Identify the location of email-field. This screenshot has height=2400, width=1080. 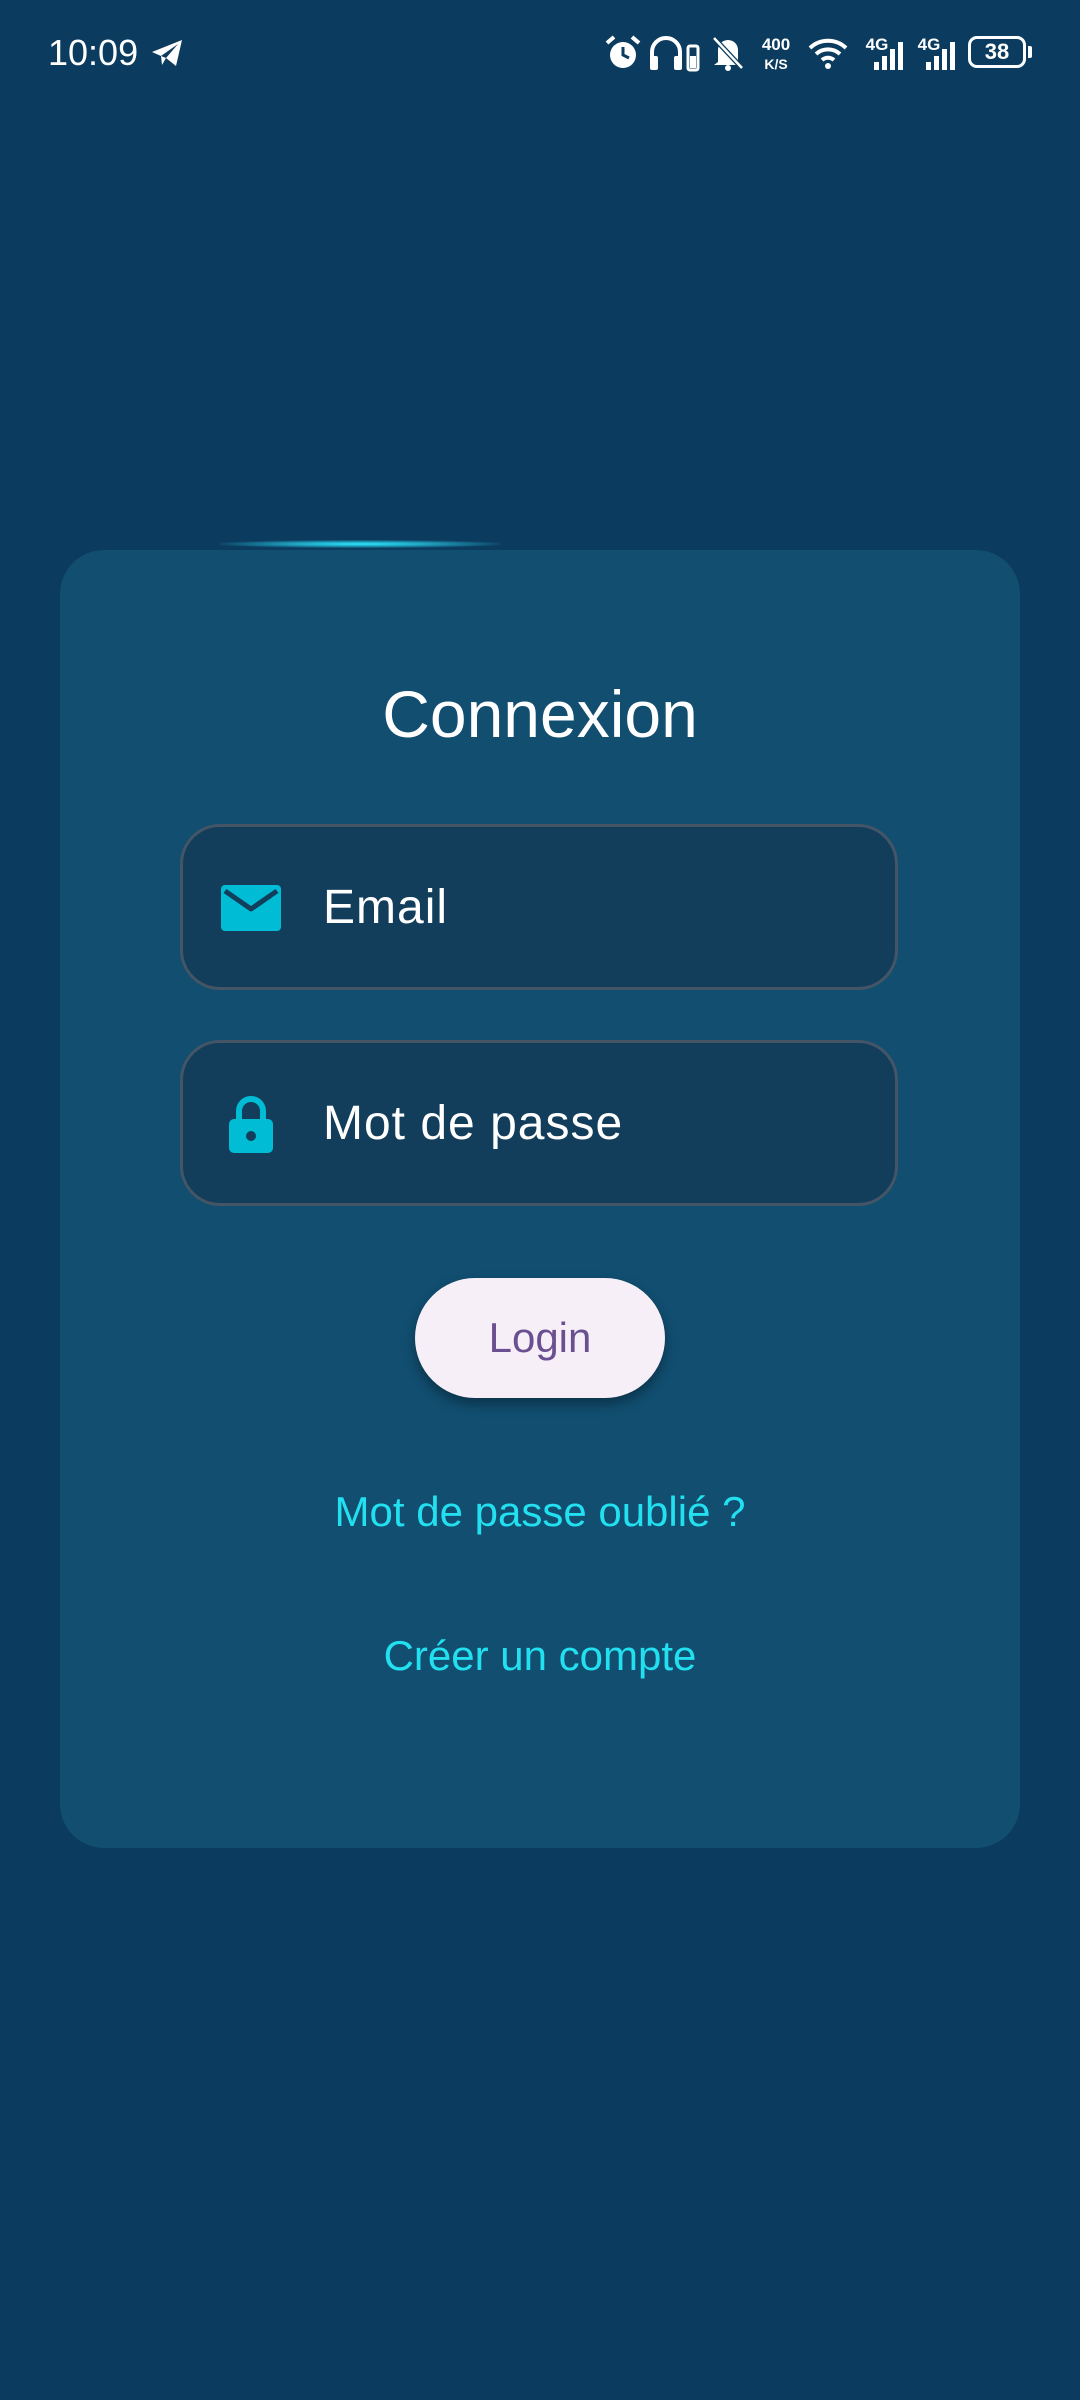
(539, 907).